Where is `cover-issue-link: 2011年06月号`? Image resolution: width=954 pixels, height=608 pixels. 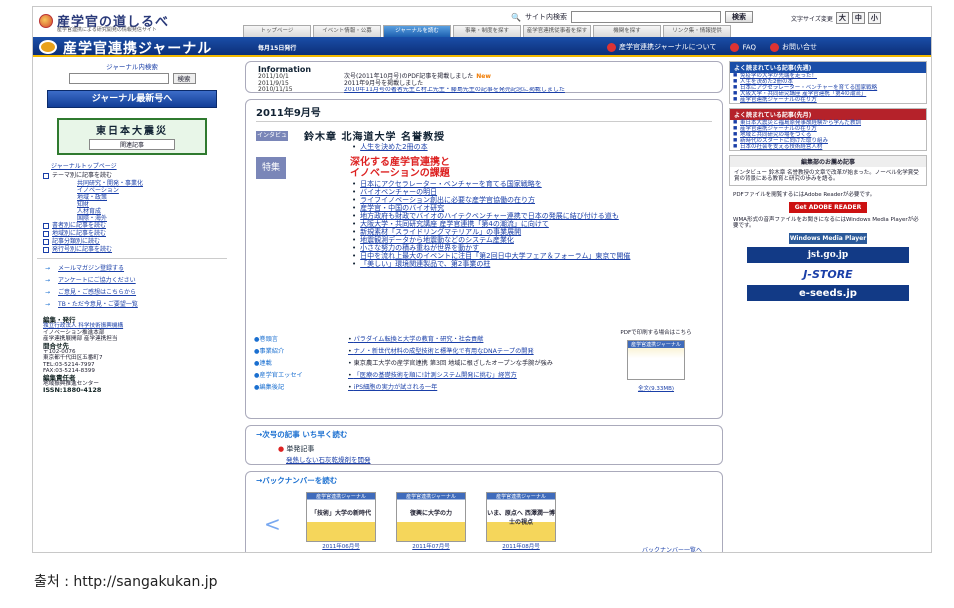 cover-issue-link: 2011年06月号 is located at coordinates (341, 546).